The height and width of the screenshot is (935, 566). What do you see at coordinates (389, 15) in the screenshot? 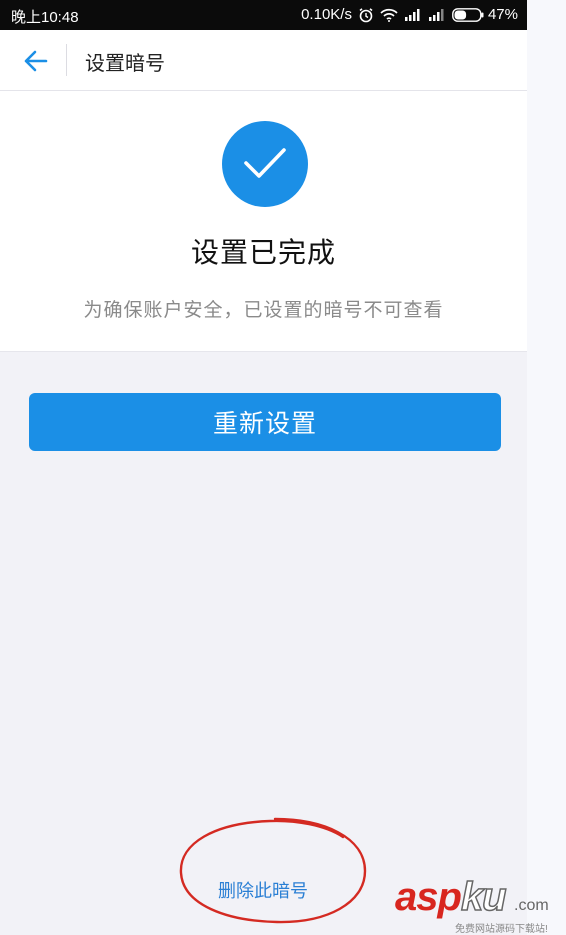
I see `wifi-icon` at bounding box center [389, 15].